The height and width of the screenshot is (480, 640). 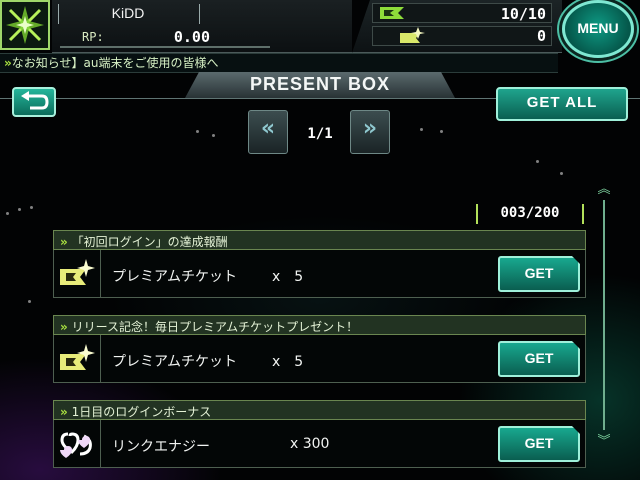 I want to click on menu-button-label: MENU, so click(x=598, y=28).